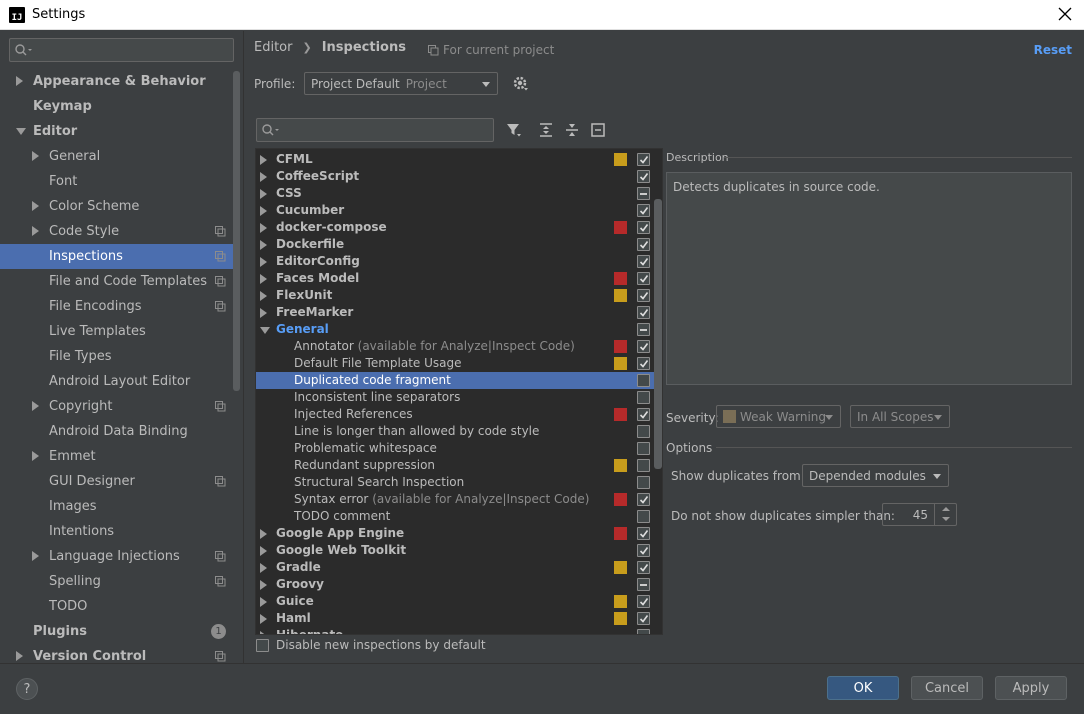 The height and width of the screenshot is (714, 1084). What do you see at coordinates (262, 645) in the screenshot?
I see `disable-new-inspections-checkbox` at bounding box center [262, 645].